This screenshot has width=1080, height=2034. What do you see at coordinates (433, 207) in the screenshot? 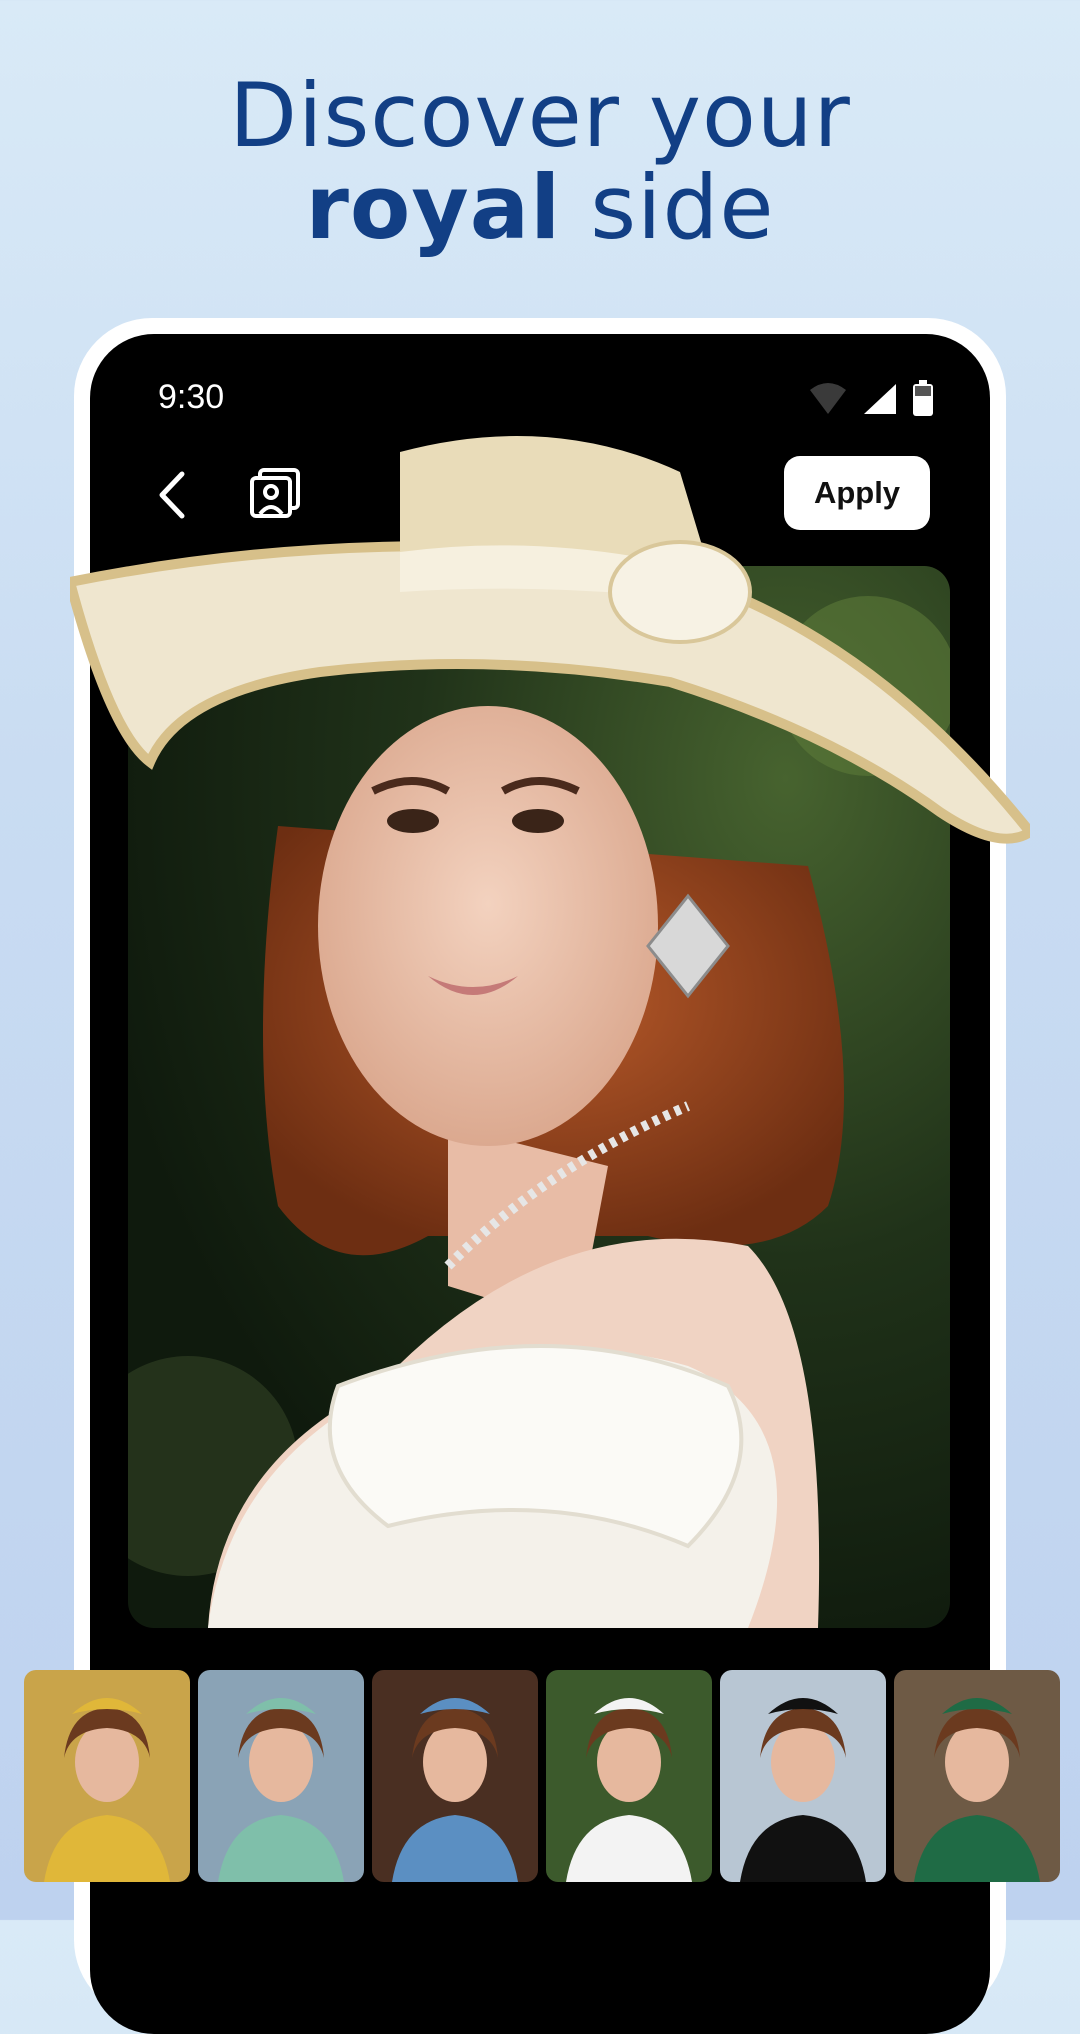
I see `headline-bold-word: royal` at bounding box center [433, 207].